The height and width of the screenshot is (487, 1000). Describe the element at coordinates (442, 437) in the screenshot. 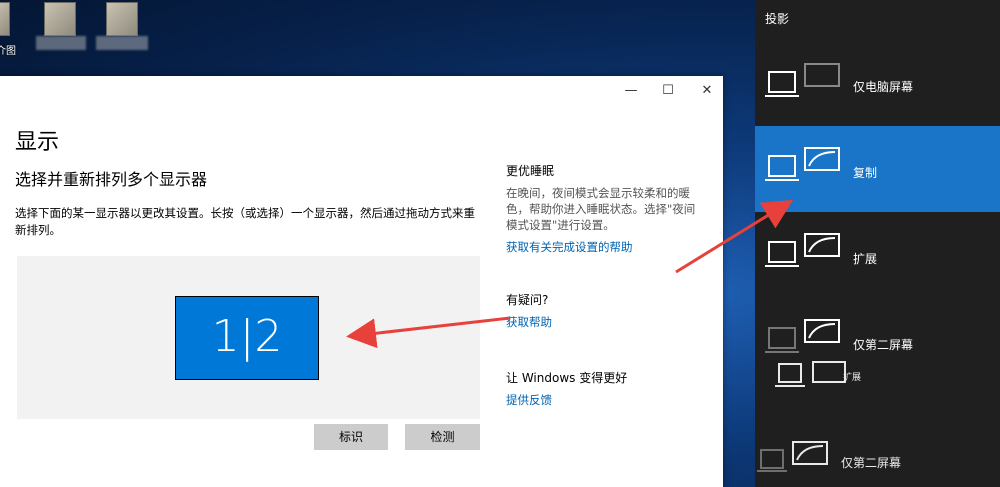

I see `detect-button: 检测` at that location.